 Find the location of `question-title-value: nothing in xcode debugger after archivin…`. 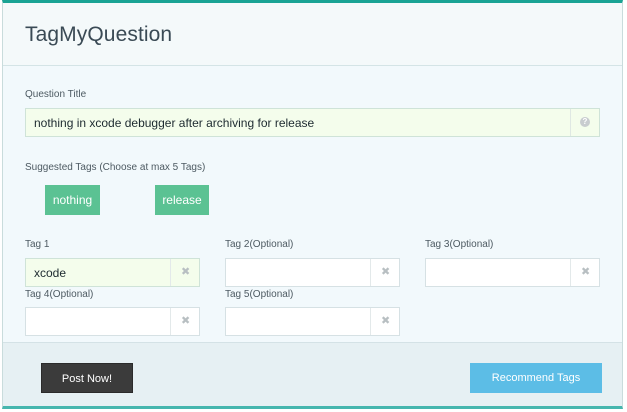

question-title-value: nothing in xcode debugger after archivin… is located at coordinates (174, 123).